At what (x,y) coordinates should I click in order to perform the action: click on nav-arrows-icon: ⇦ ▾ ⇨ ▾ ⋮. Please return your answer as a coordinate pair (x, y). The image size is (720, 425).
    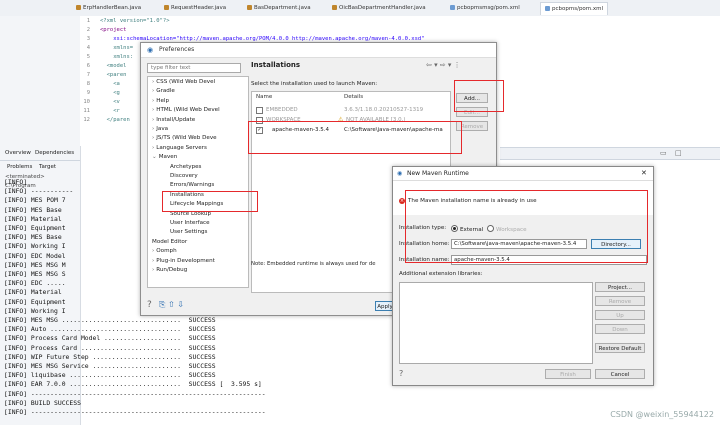
    Looking at the image, I should click on (443, 65).